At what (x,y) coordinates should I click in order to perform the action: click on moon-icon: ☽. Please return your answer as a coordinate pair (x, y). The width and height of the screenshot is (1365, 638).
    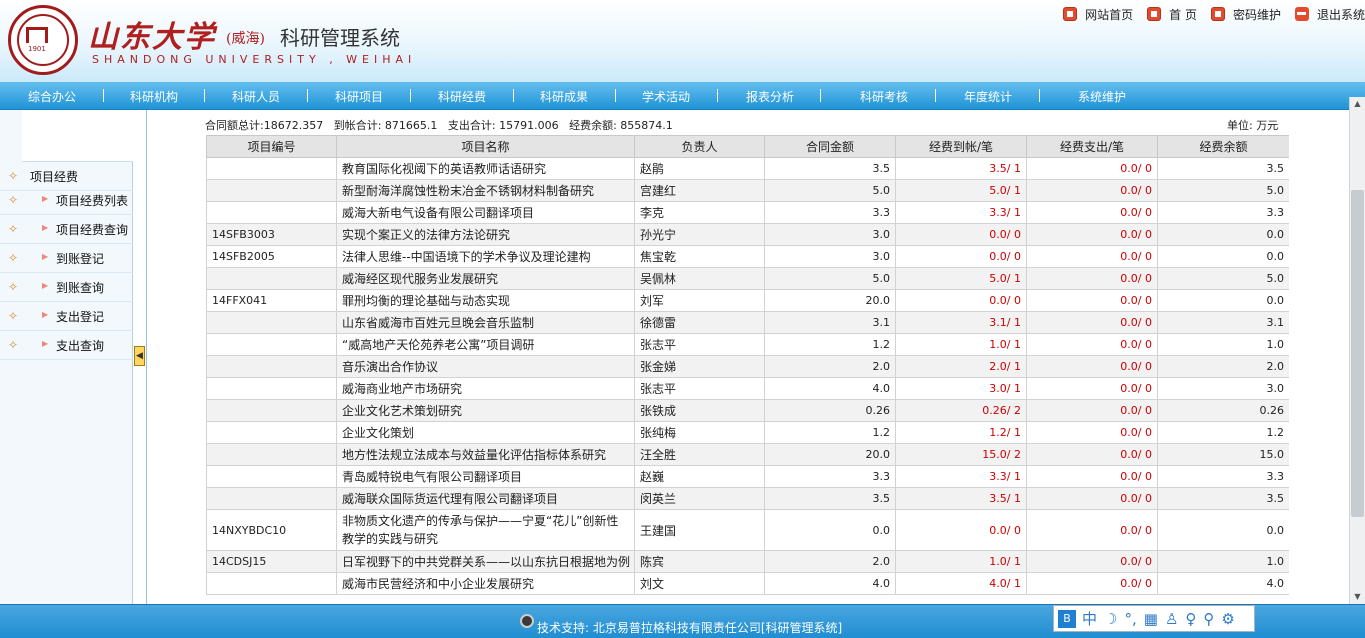
    Looking at the image, I should click on (1110, 619).